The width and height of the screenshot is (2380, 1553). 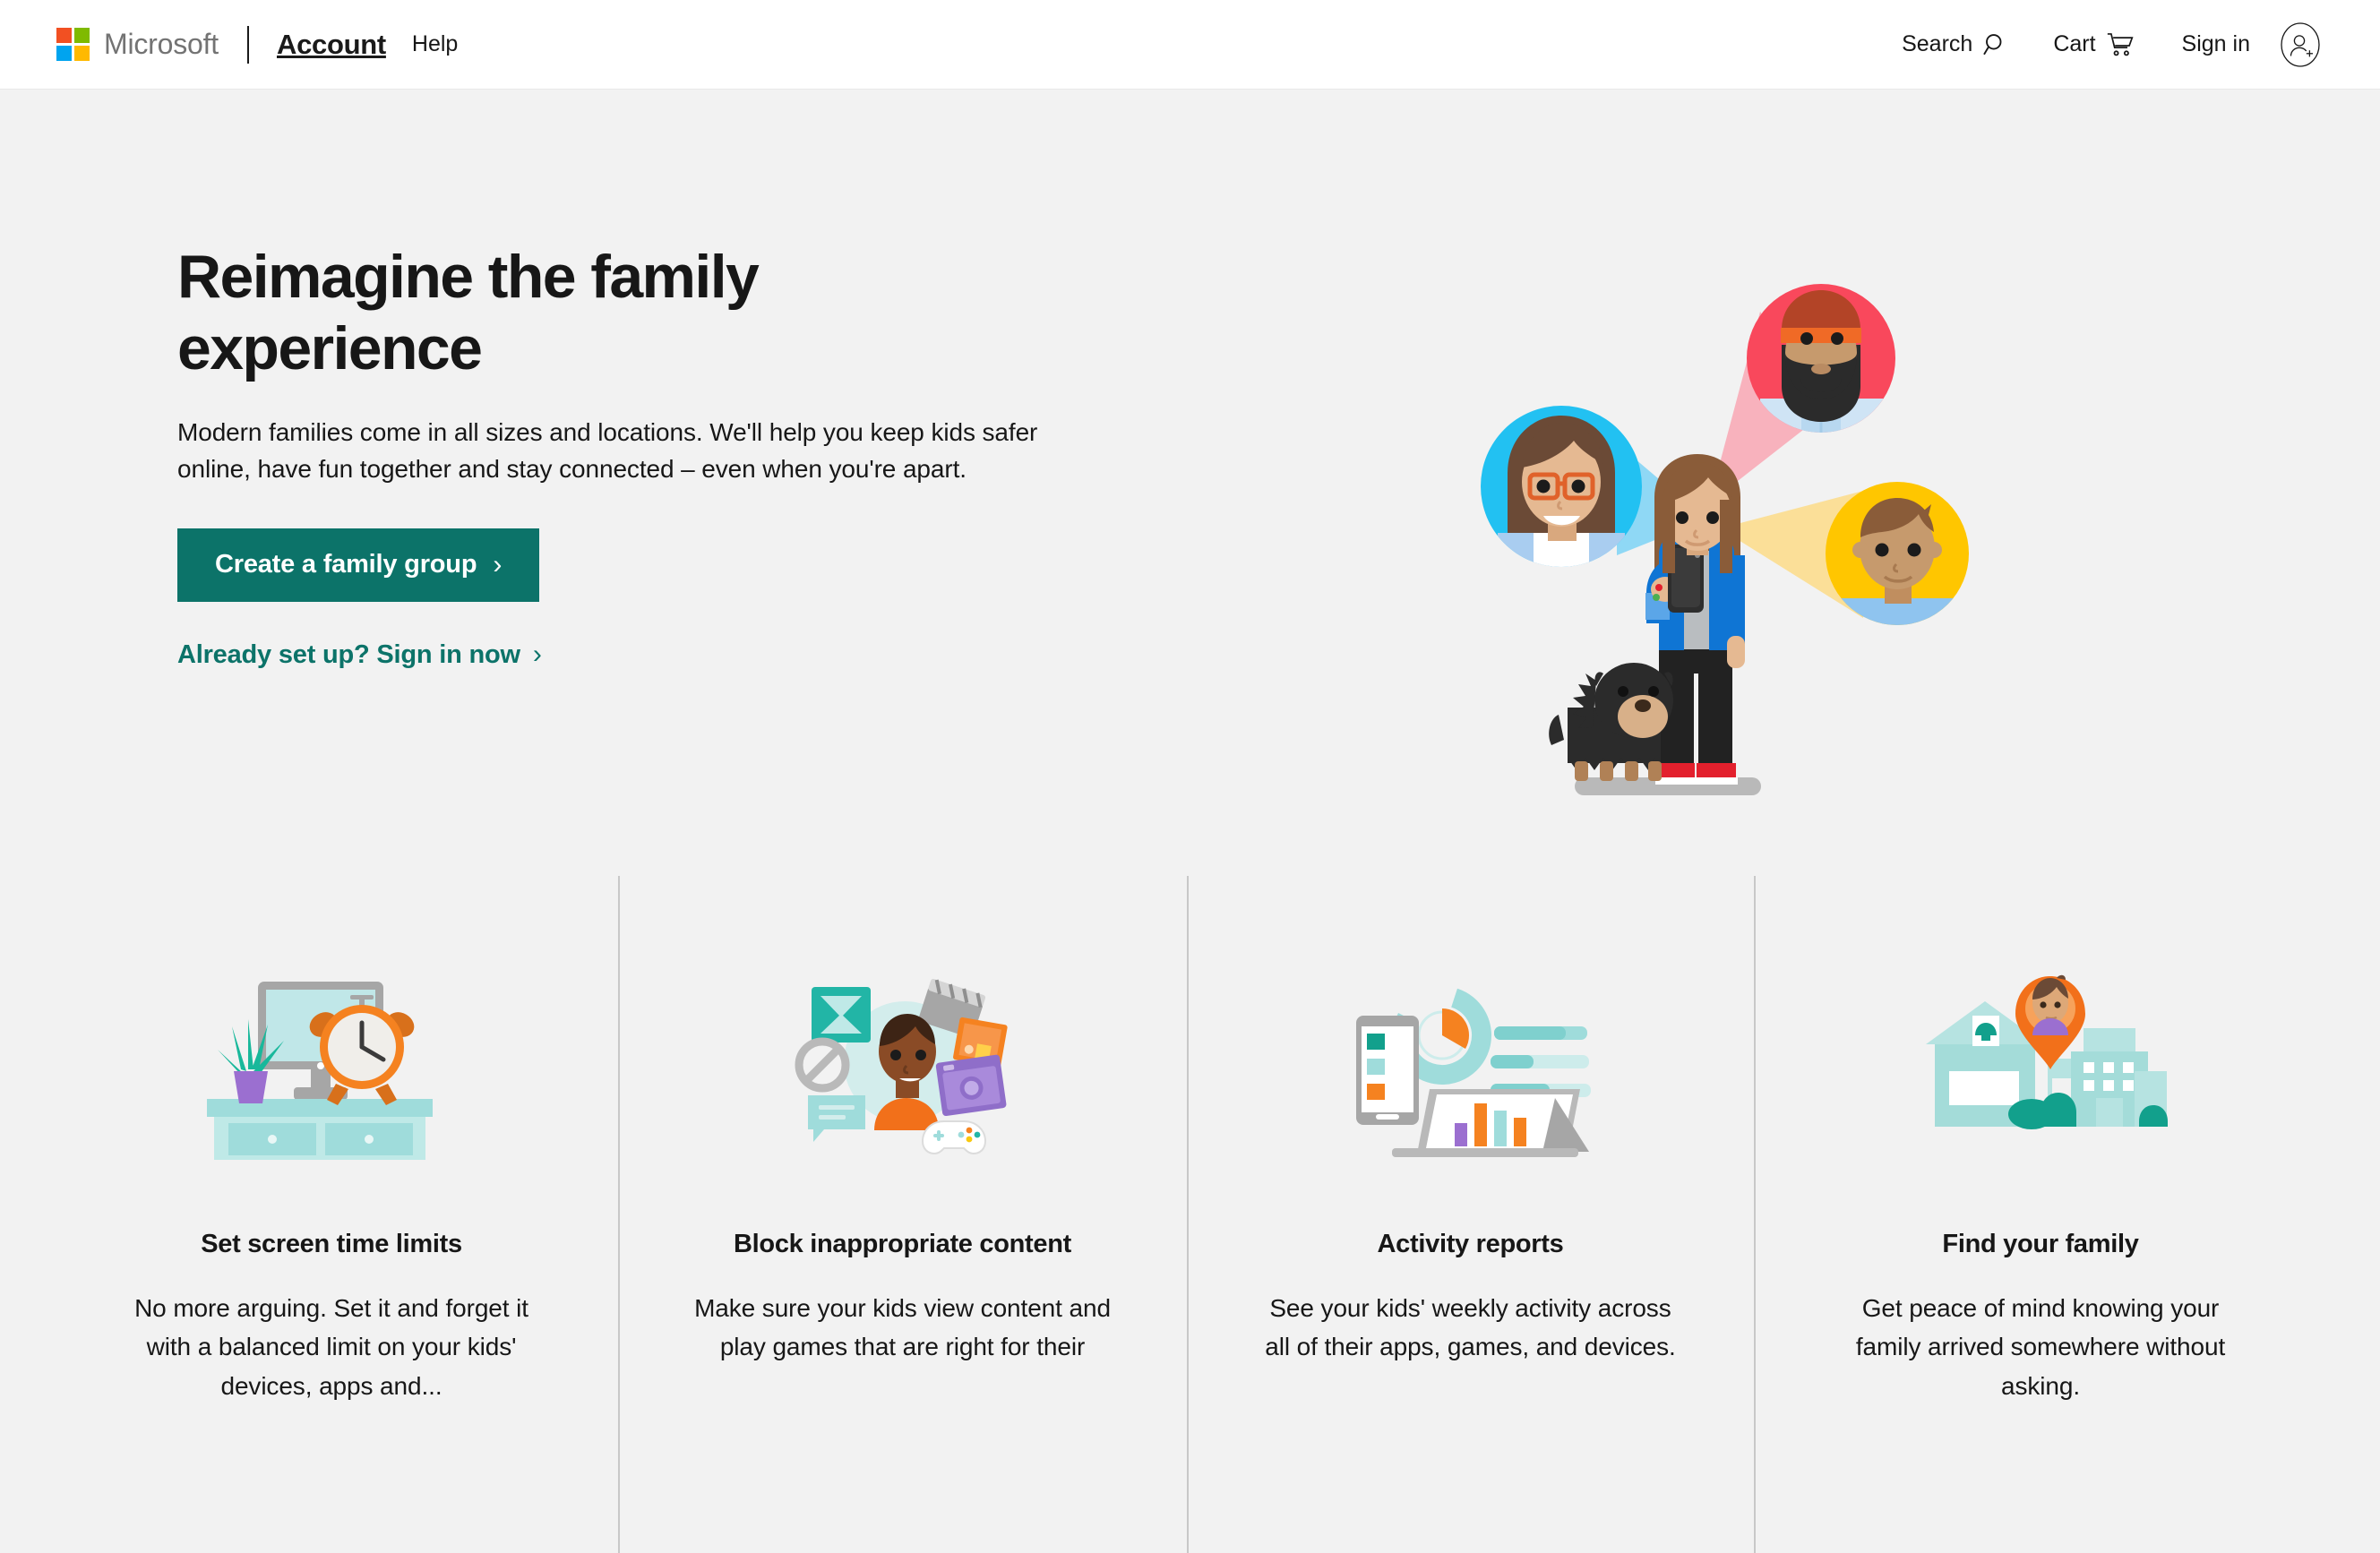 I want to click on search-label: Search, so click(x=1937, y=43).